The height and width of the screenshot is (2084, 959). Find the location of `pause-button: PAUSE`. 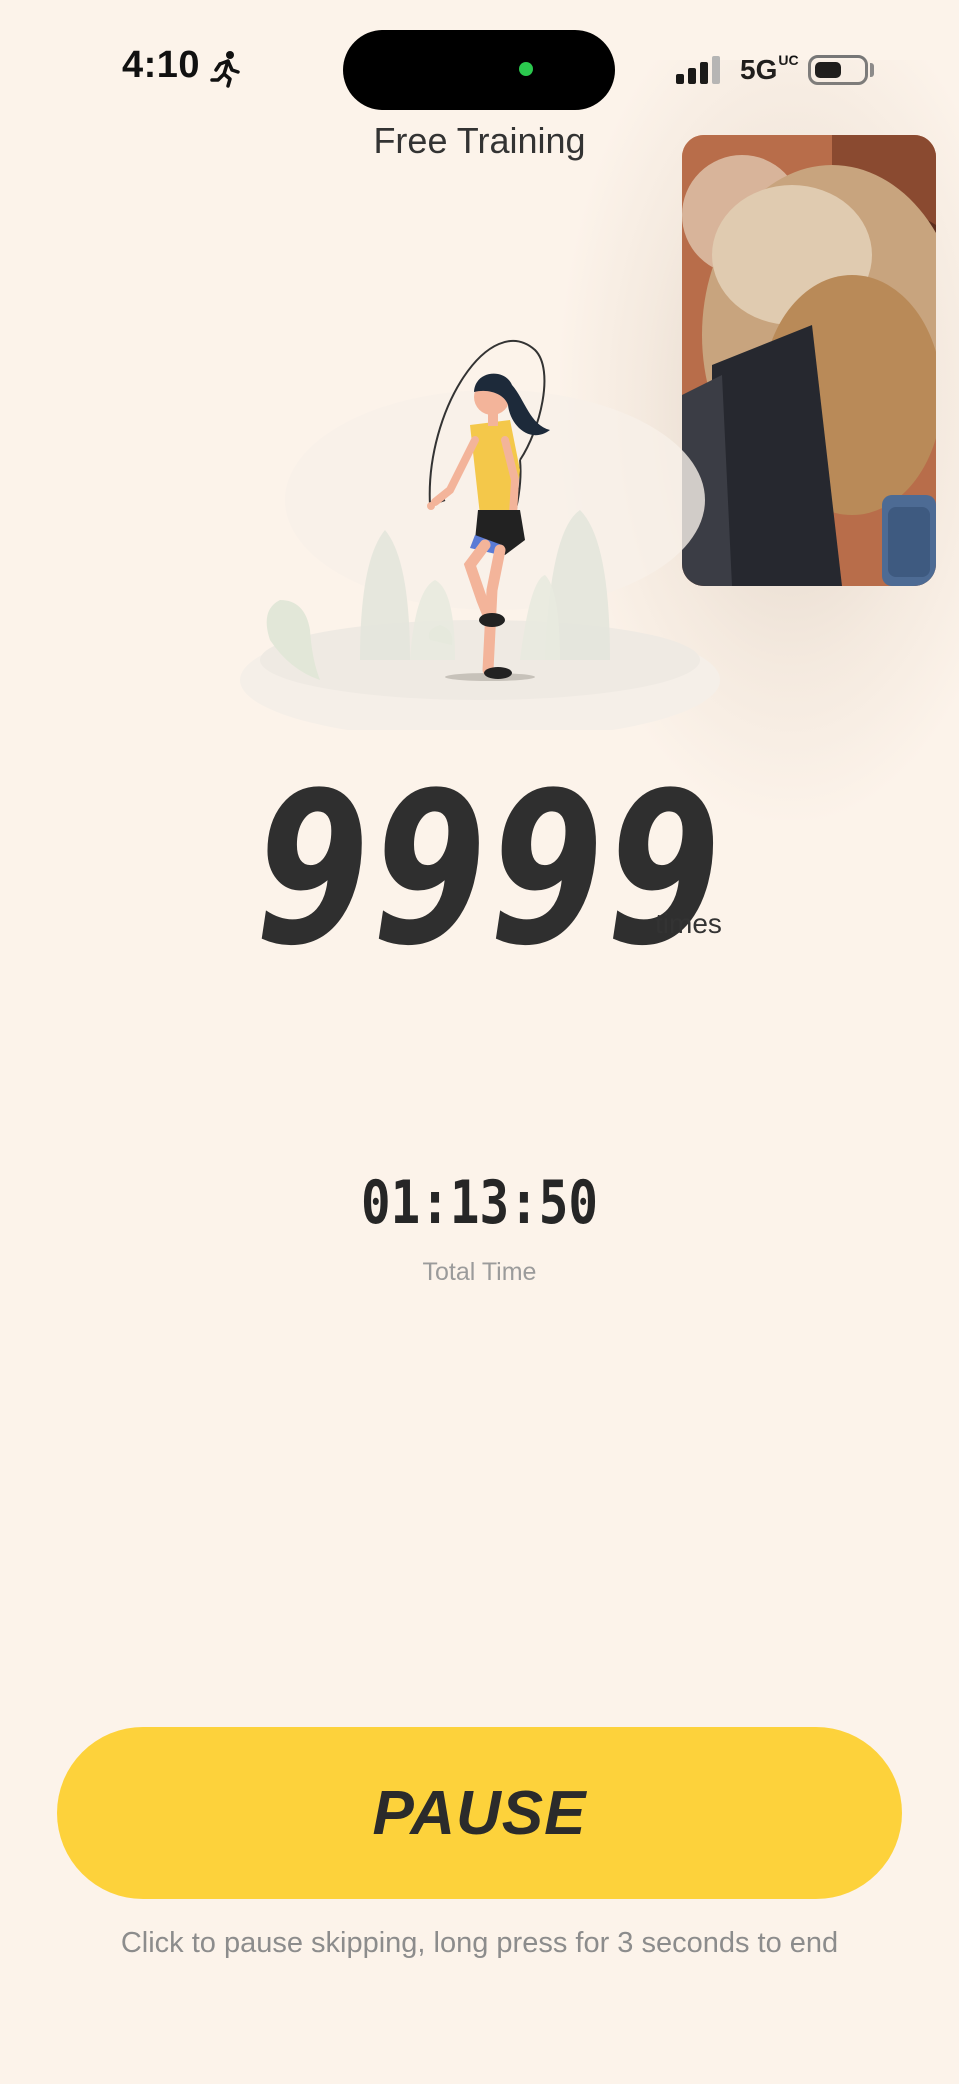

pause-button: PAUSE is located at coordinates (479, 1813).